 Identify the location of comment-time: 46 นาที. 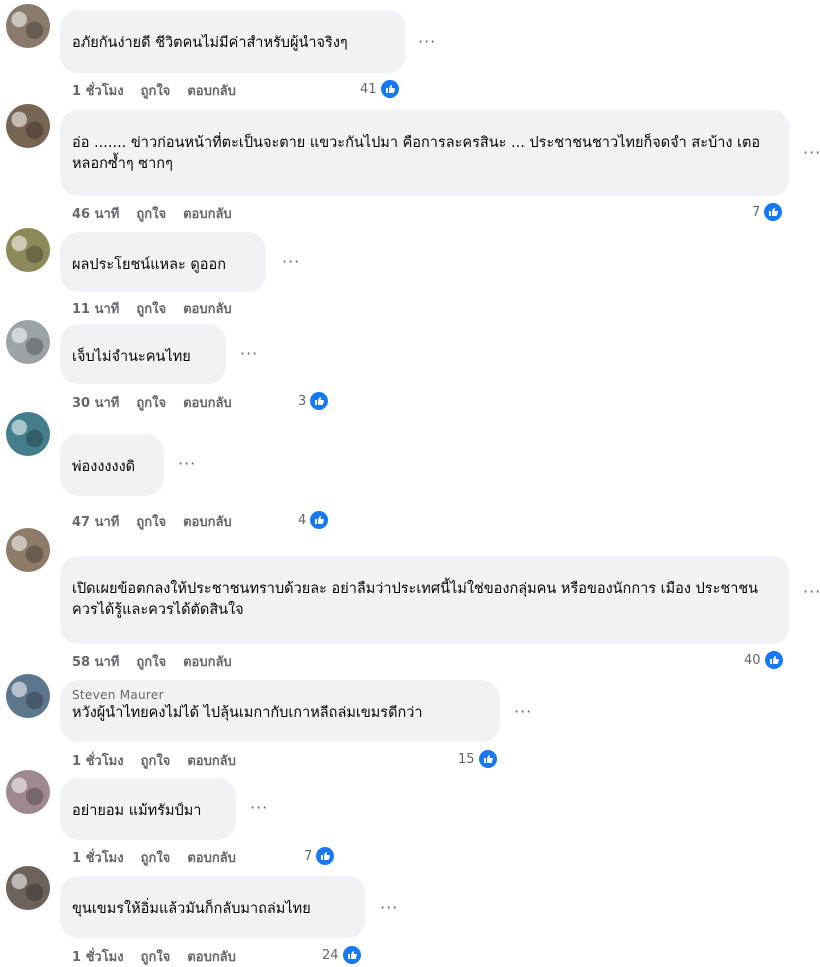
(95, 214).